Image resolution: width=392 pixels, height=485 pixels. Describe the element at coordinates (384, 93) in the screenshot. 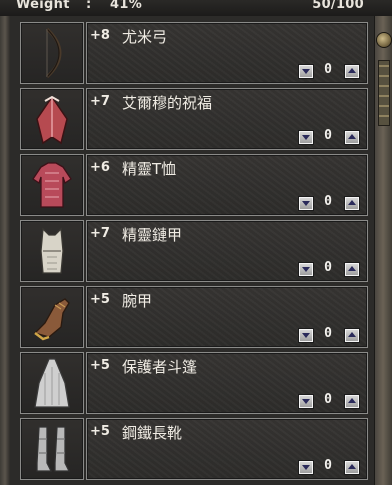

I see `scrollbar-thumb` at that location.